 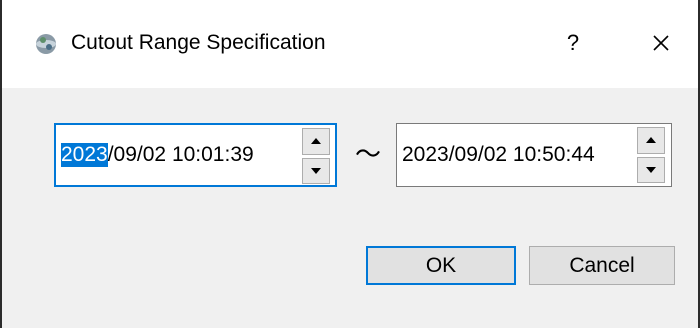 I want to click on start-datetime-text: 2023/09/02 10:01:39, so click(x=157, y=155).